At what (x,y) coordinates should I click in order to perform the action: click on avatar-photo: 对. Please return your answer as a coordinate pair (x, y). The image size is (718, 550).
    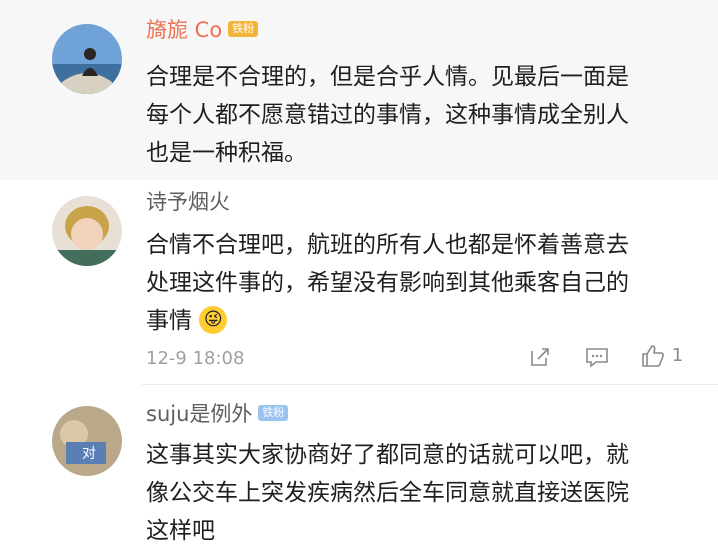
    Looking at the image, I should click on (87, 441).